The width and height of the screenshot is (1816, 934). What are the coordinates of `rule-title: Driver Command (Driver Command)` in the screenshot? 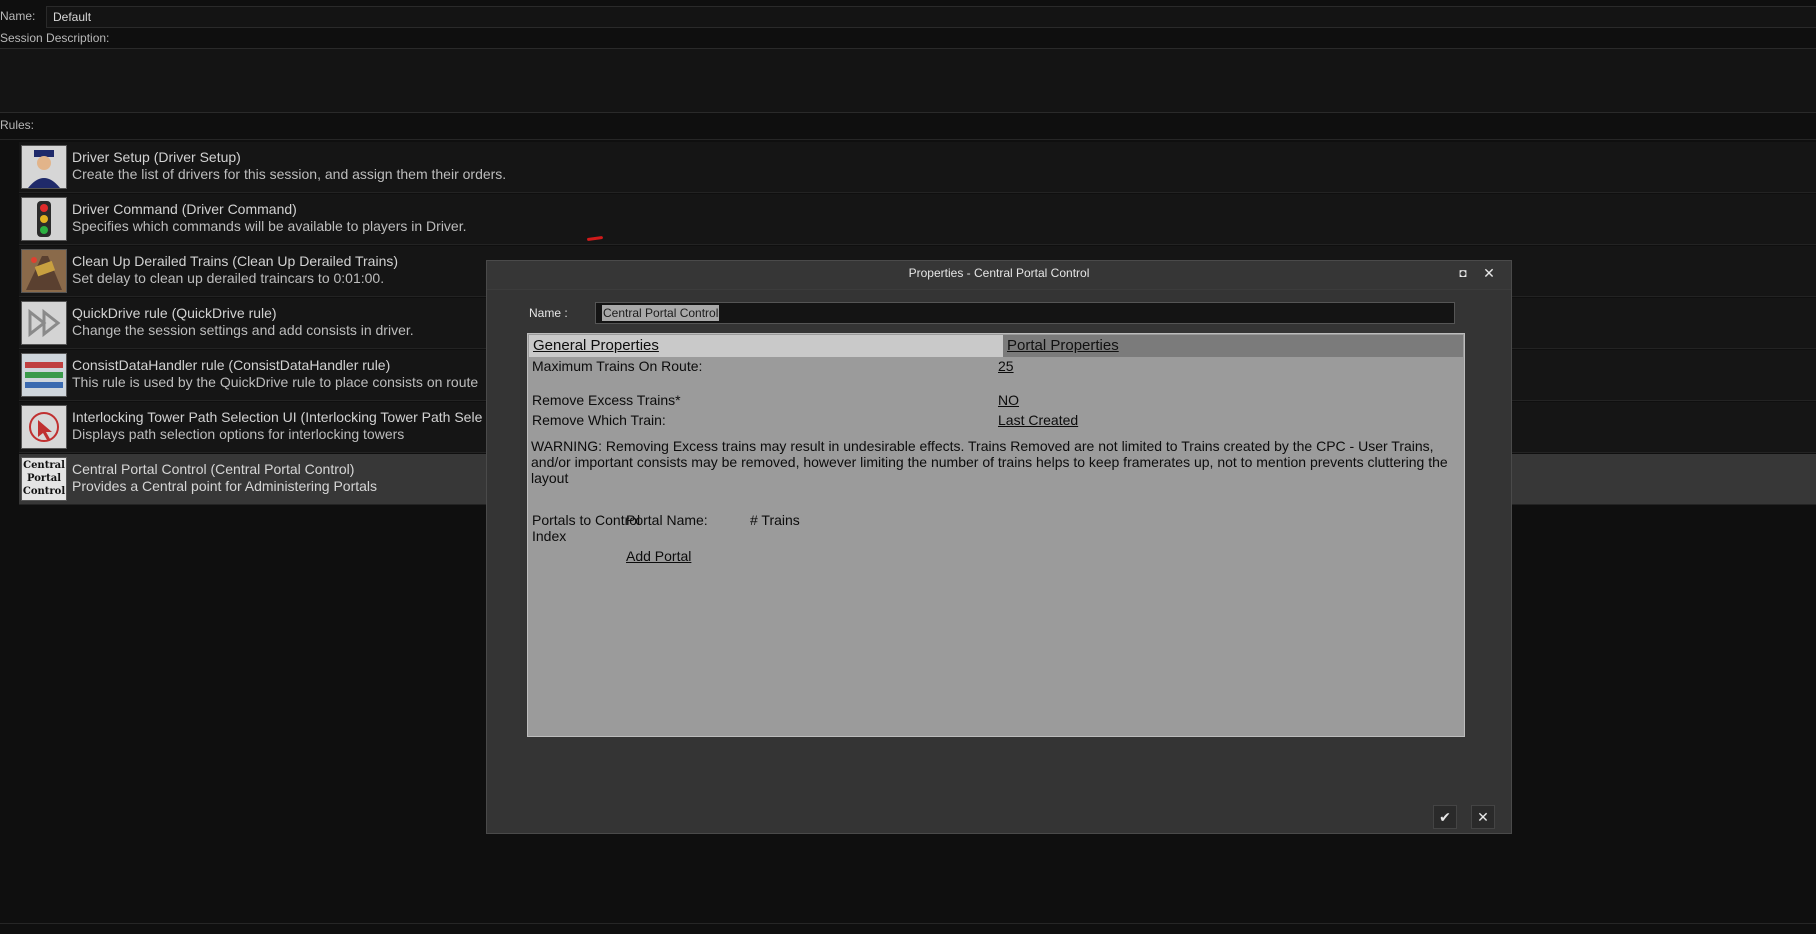 It's located at (184, 209).